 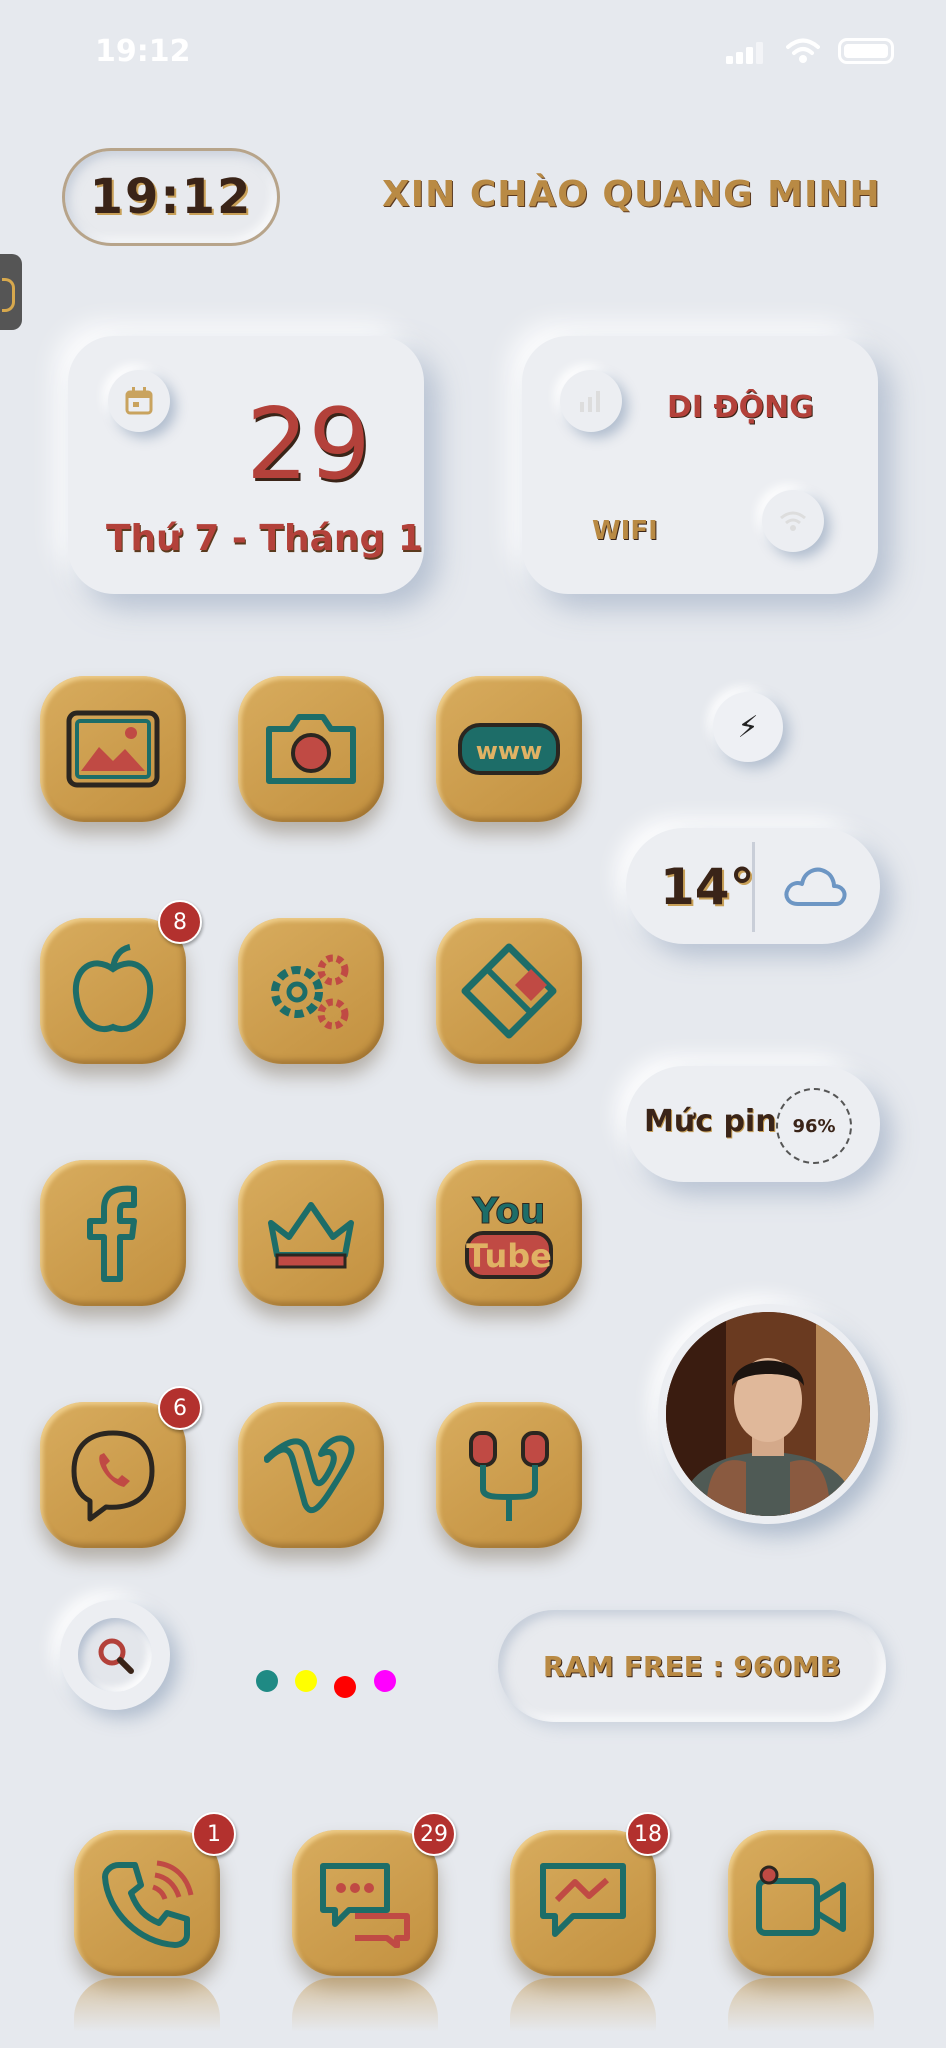 I want to click on app-youtube: You Tube, so click(x=509, y=1233).